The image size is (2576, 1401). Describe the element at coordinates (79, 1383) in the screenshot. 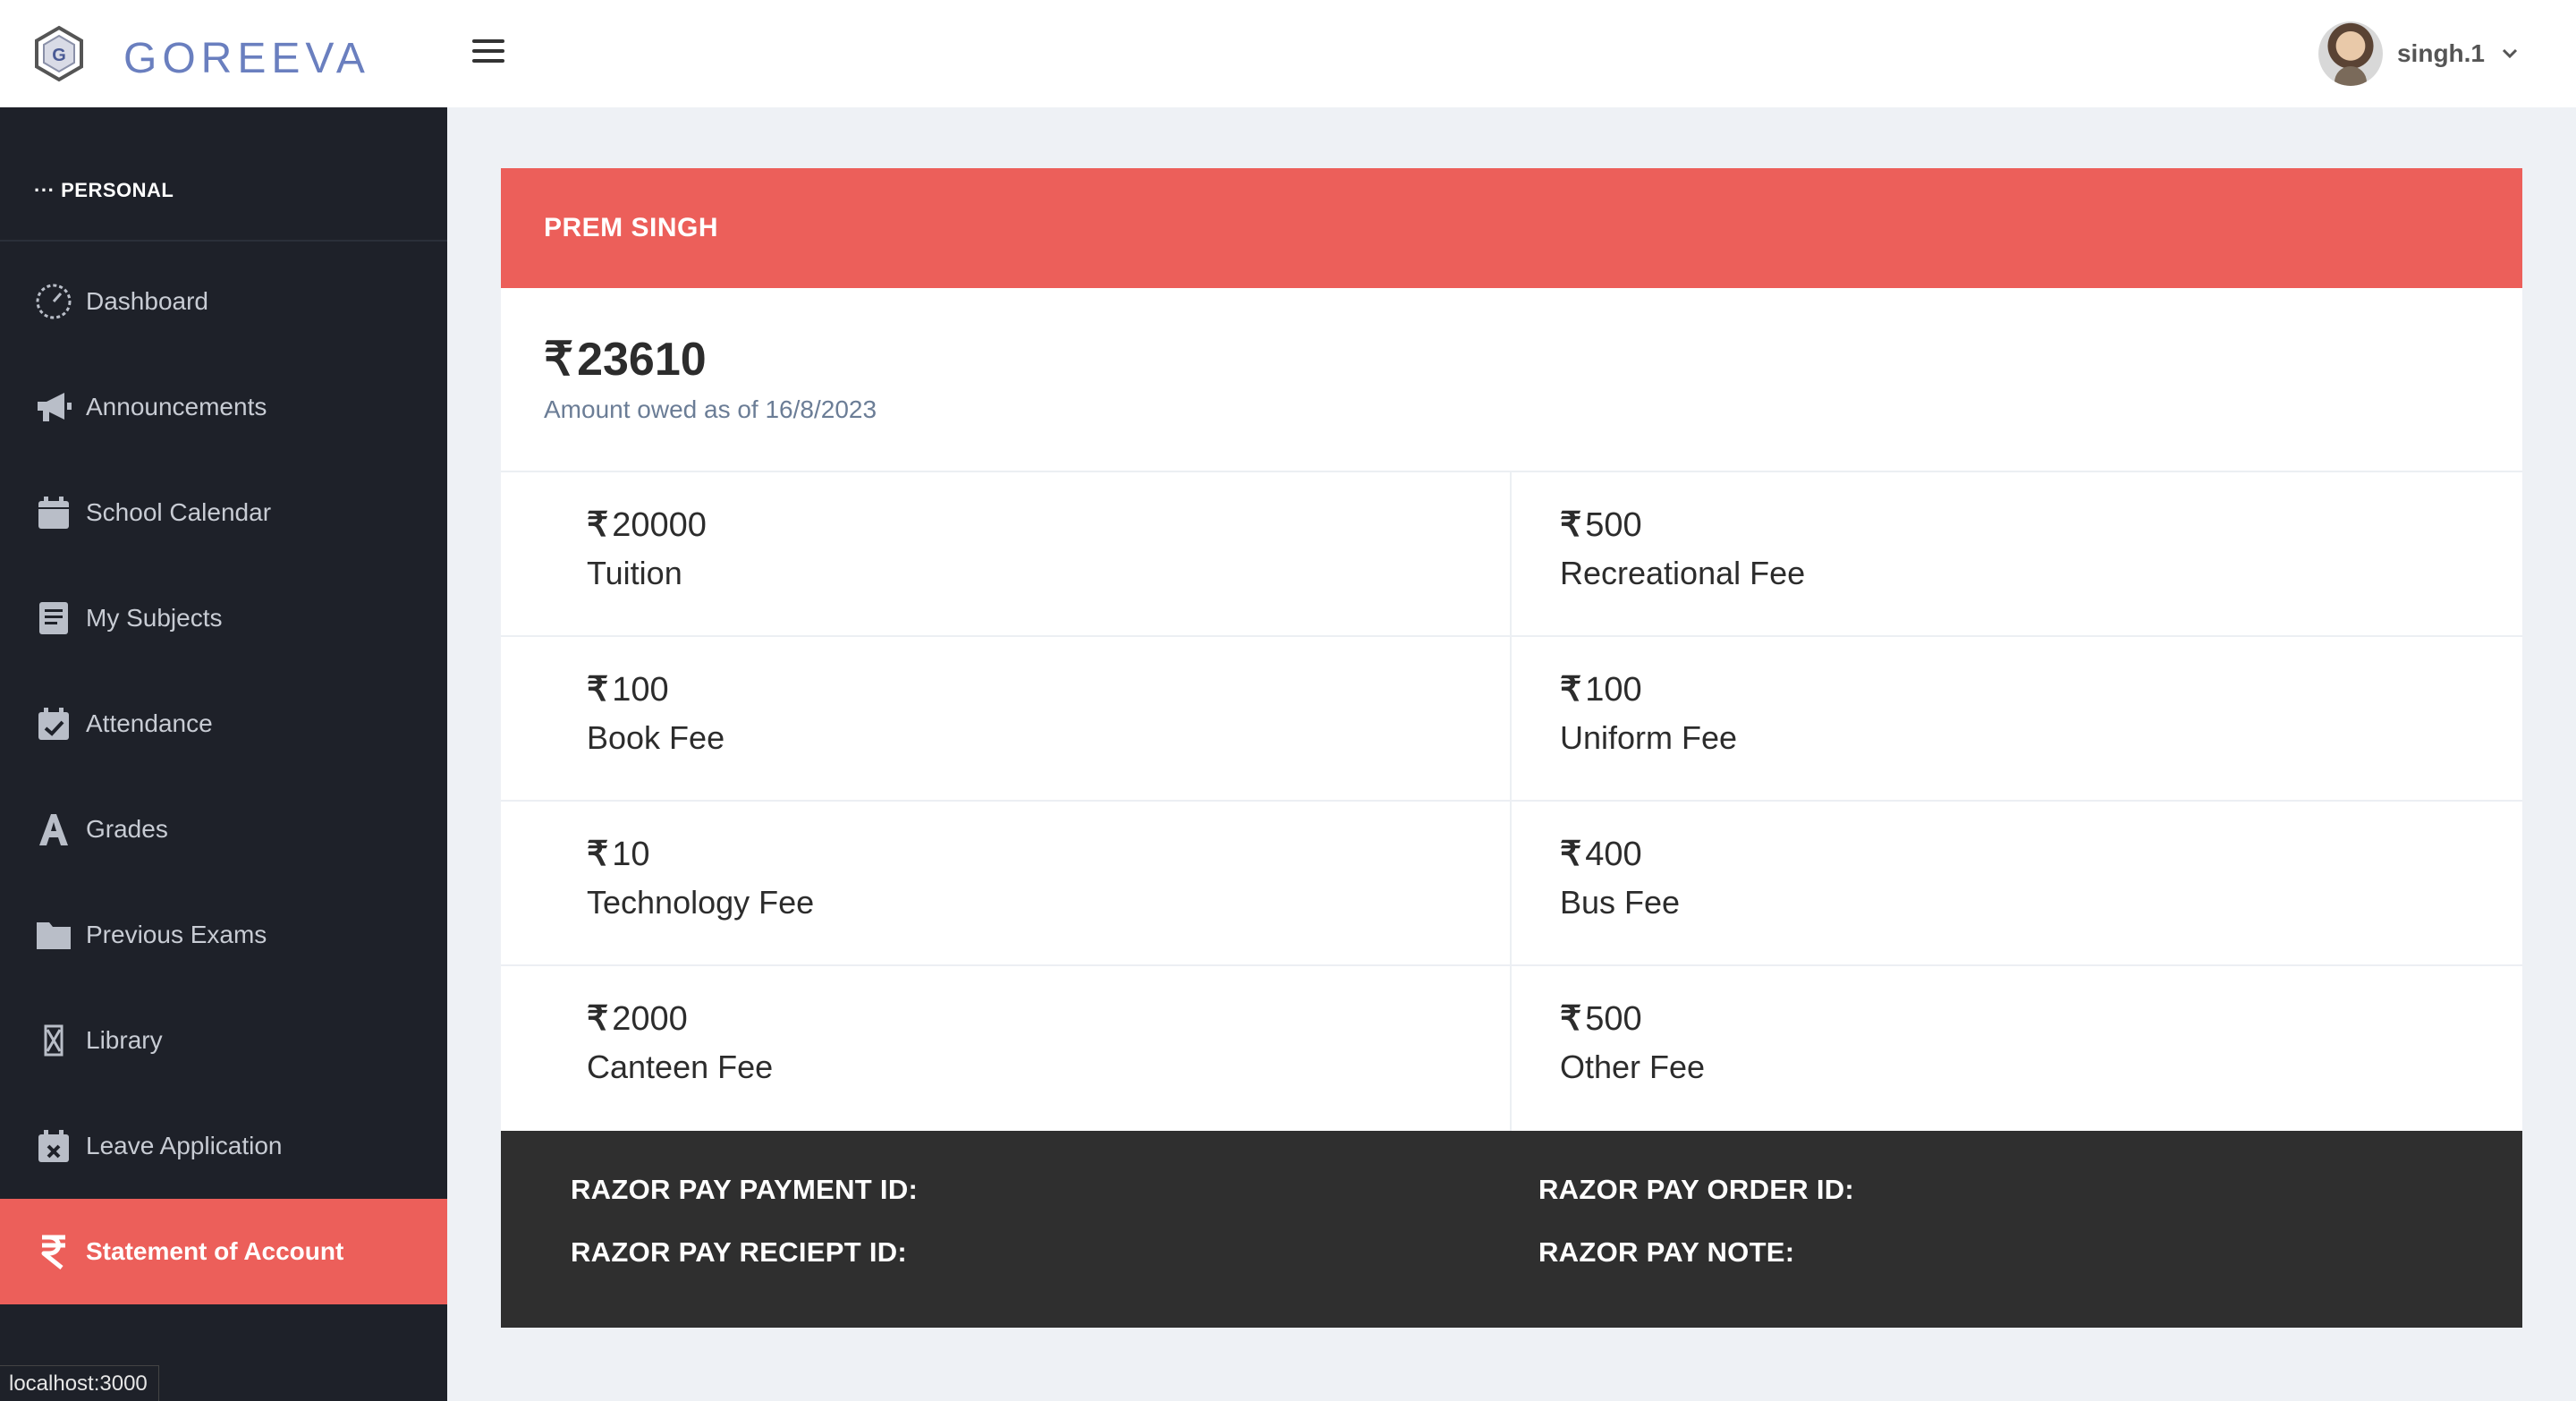

I see `status-bar-url: localhost:3000` at that location.